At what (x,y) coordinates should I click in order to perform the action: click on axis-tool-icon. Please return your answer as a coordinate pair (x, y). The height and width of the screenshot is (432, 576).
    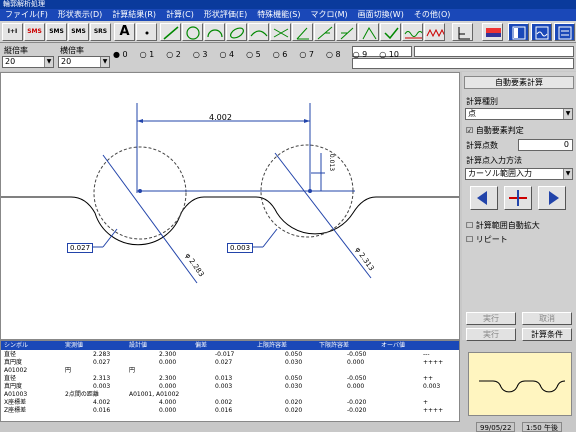
    Looking at the image, I should click on (462, 32).